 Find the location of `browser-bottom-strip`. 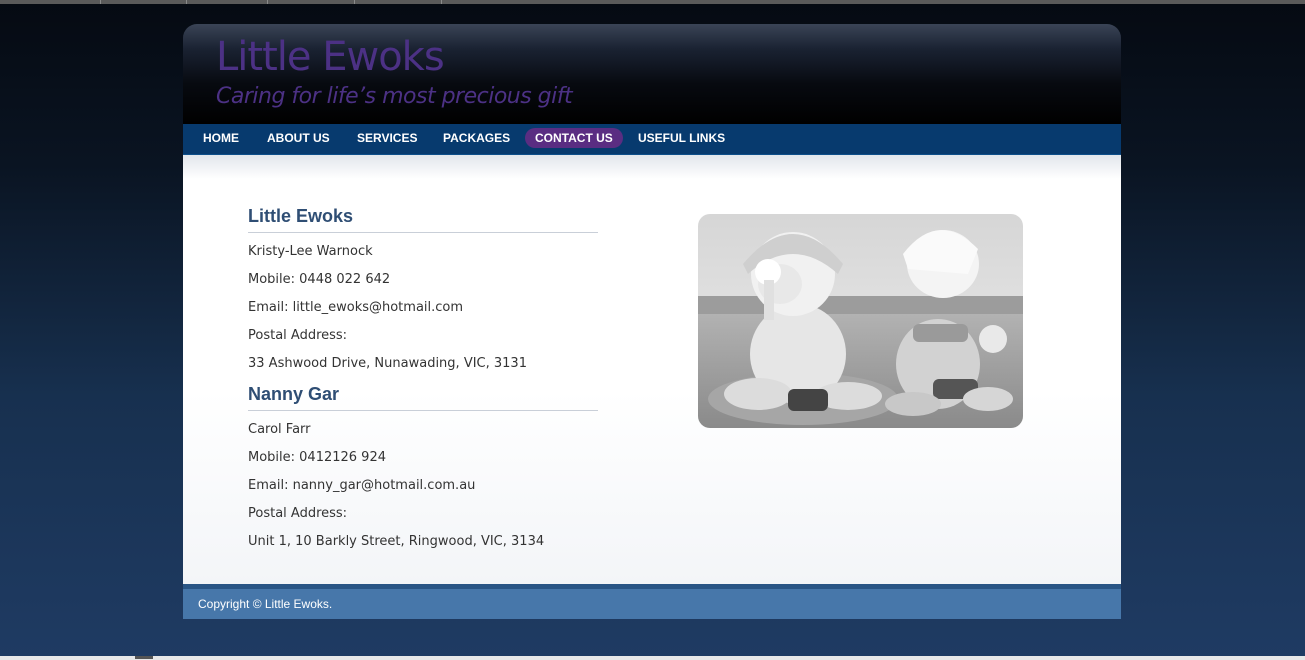

browser-bottom-strip is located at coordinates (652, 658).